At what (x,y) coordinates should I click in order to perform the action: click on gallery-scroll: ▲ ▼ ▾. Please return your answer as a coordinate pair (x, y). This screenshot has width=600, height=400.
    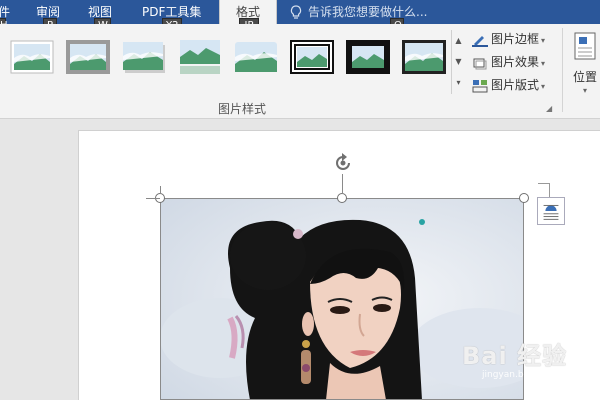
    Looking at the image, I should click on (458, 62).